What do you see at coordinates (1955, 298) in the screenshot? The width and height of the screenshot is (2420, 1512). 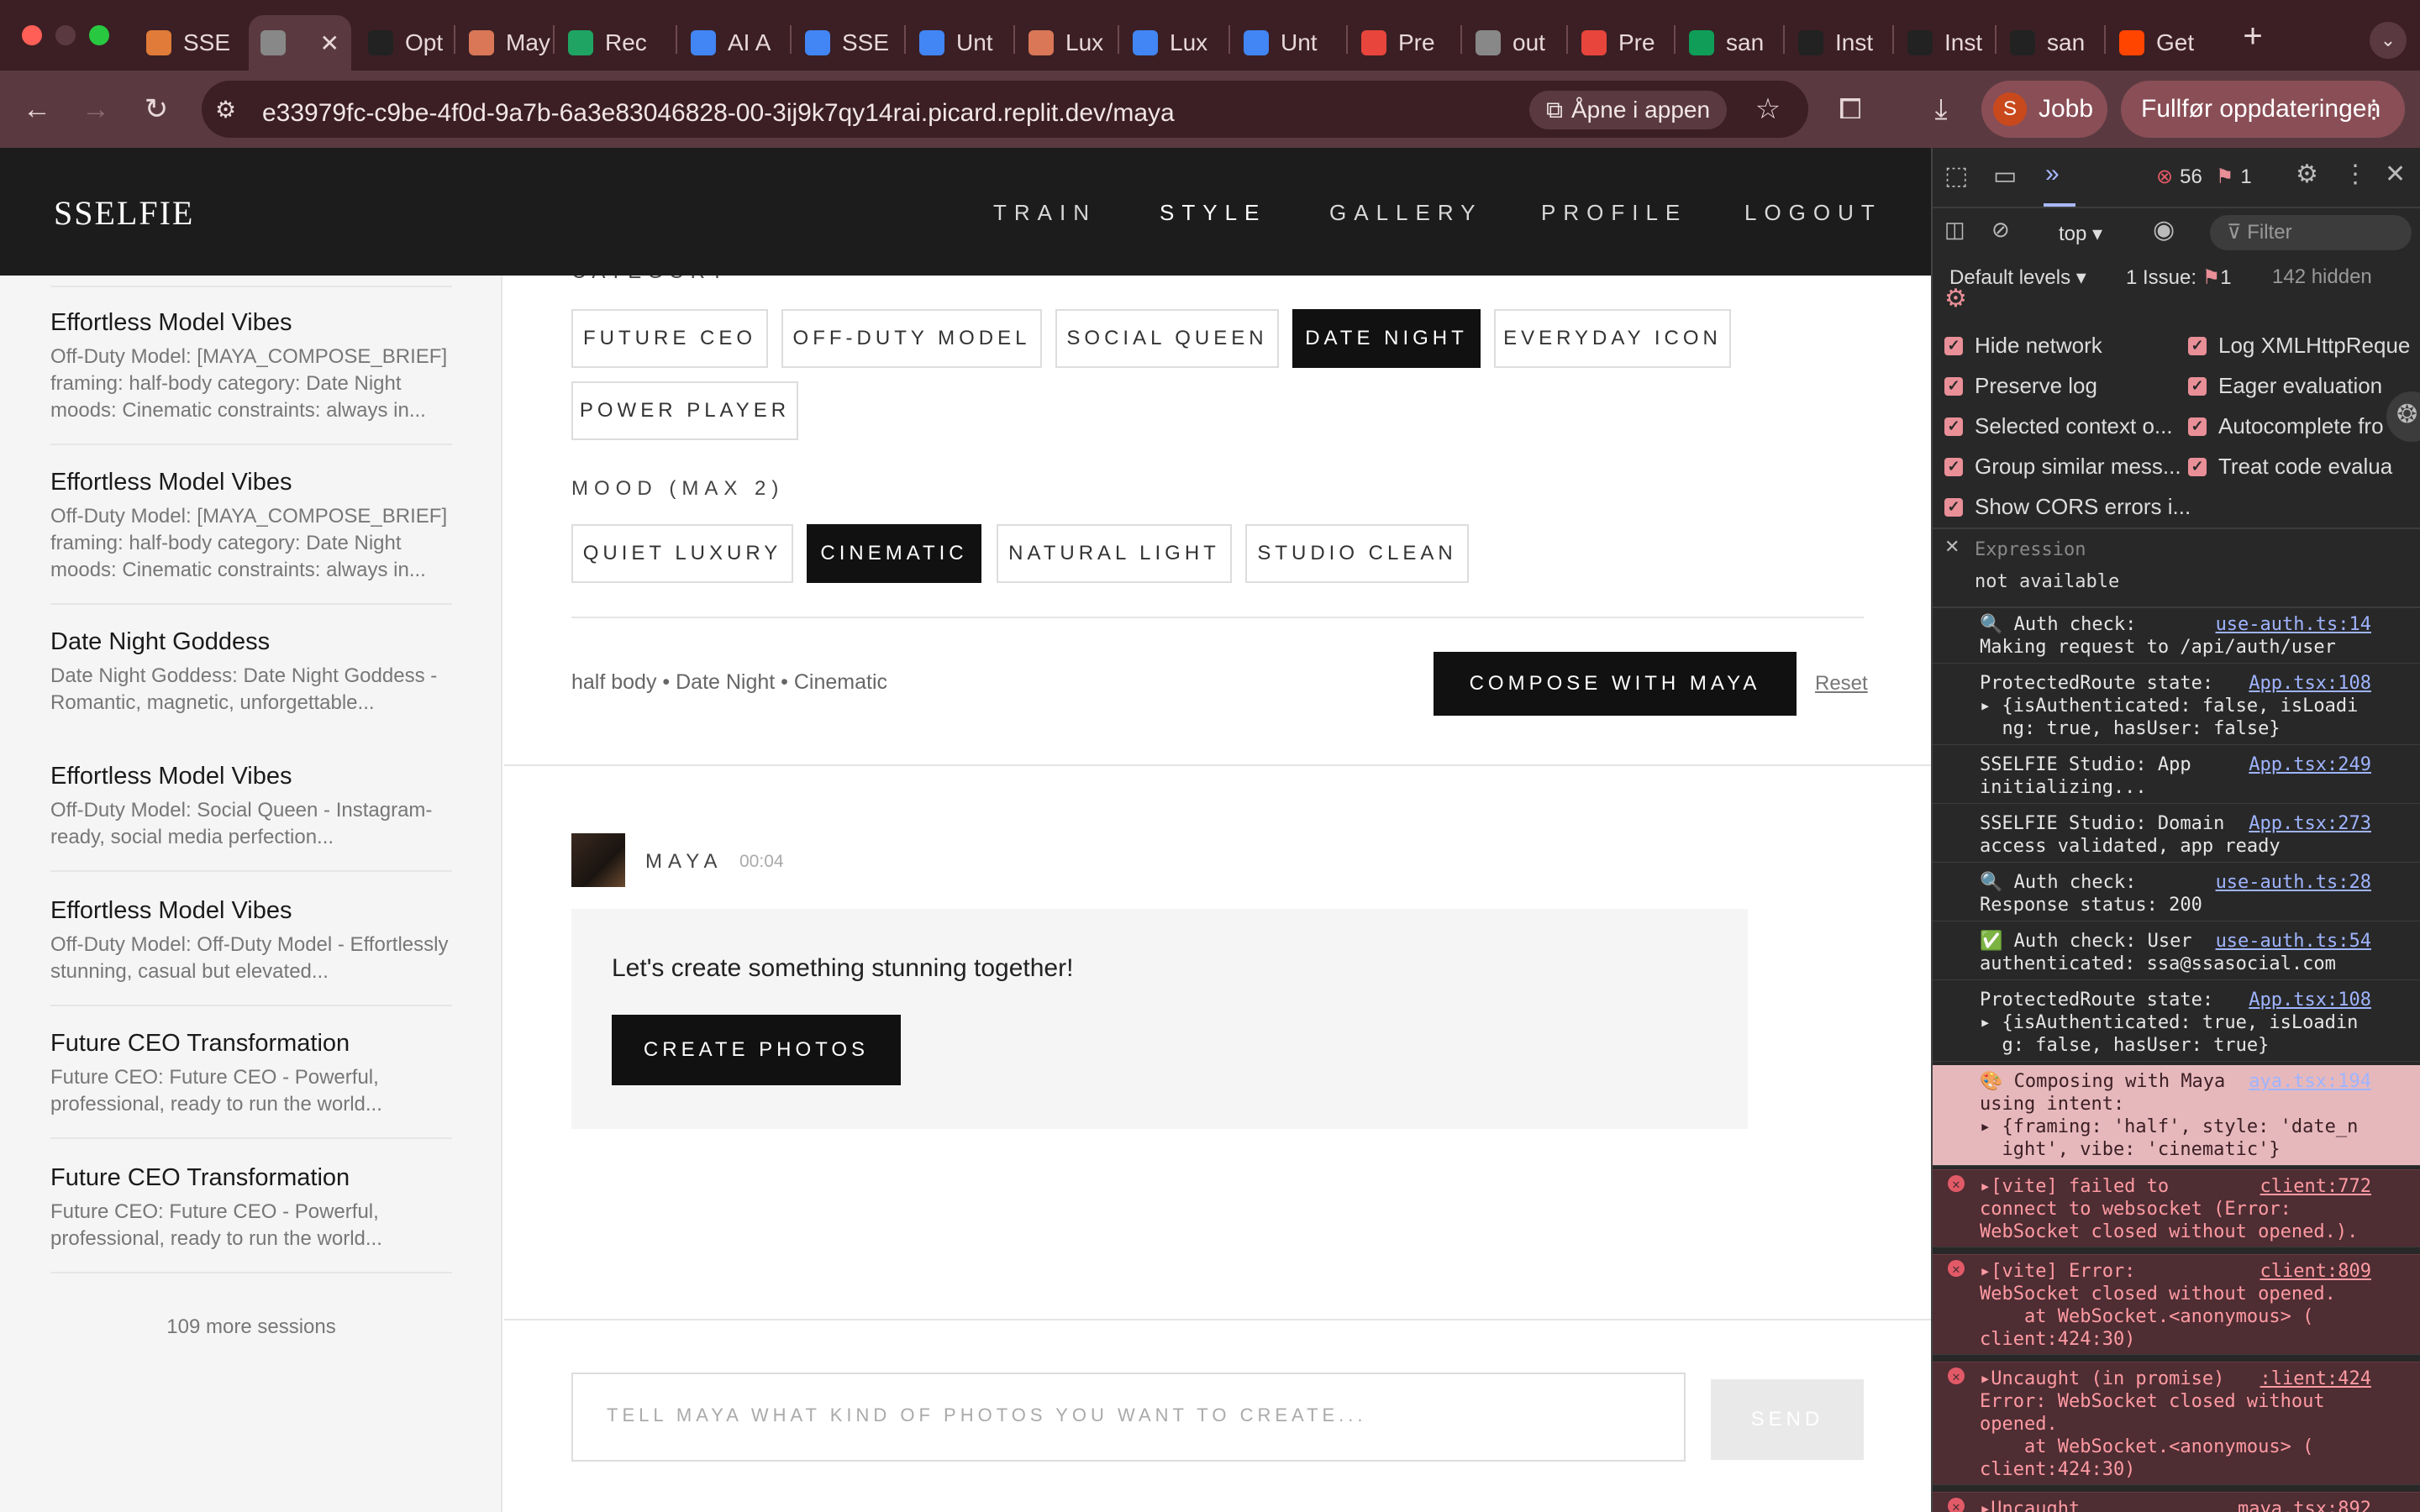 I see `console-settings-gear-icon: ⚙` at bounding box center [1955, 298].